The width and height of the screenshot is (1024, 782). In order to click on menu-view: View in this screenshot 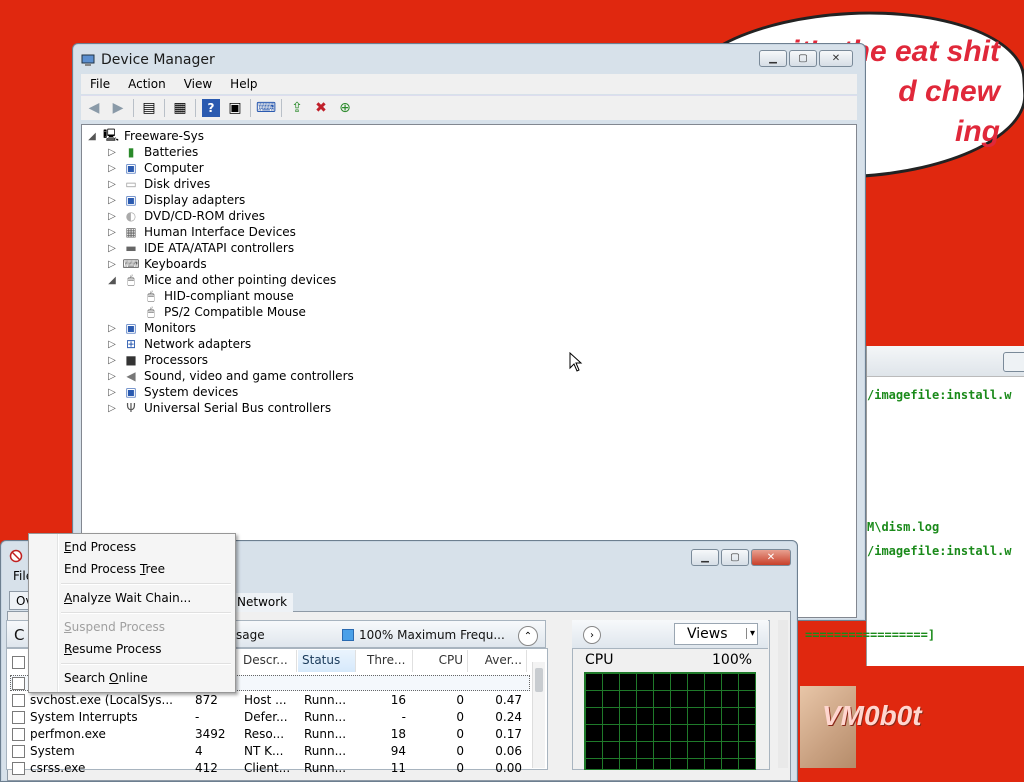, I will do `click(198, 84)`.